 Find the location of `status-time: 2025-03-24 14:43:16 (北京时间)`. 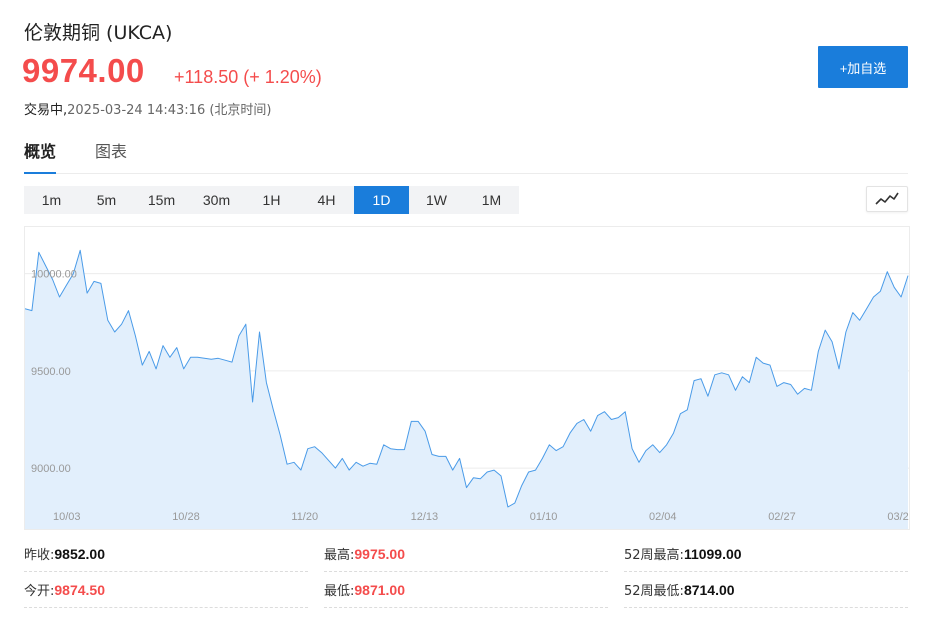

status-time: 2025-03-24 14:43:16 (北京时间) is located at coordinates (169, 110).